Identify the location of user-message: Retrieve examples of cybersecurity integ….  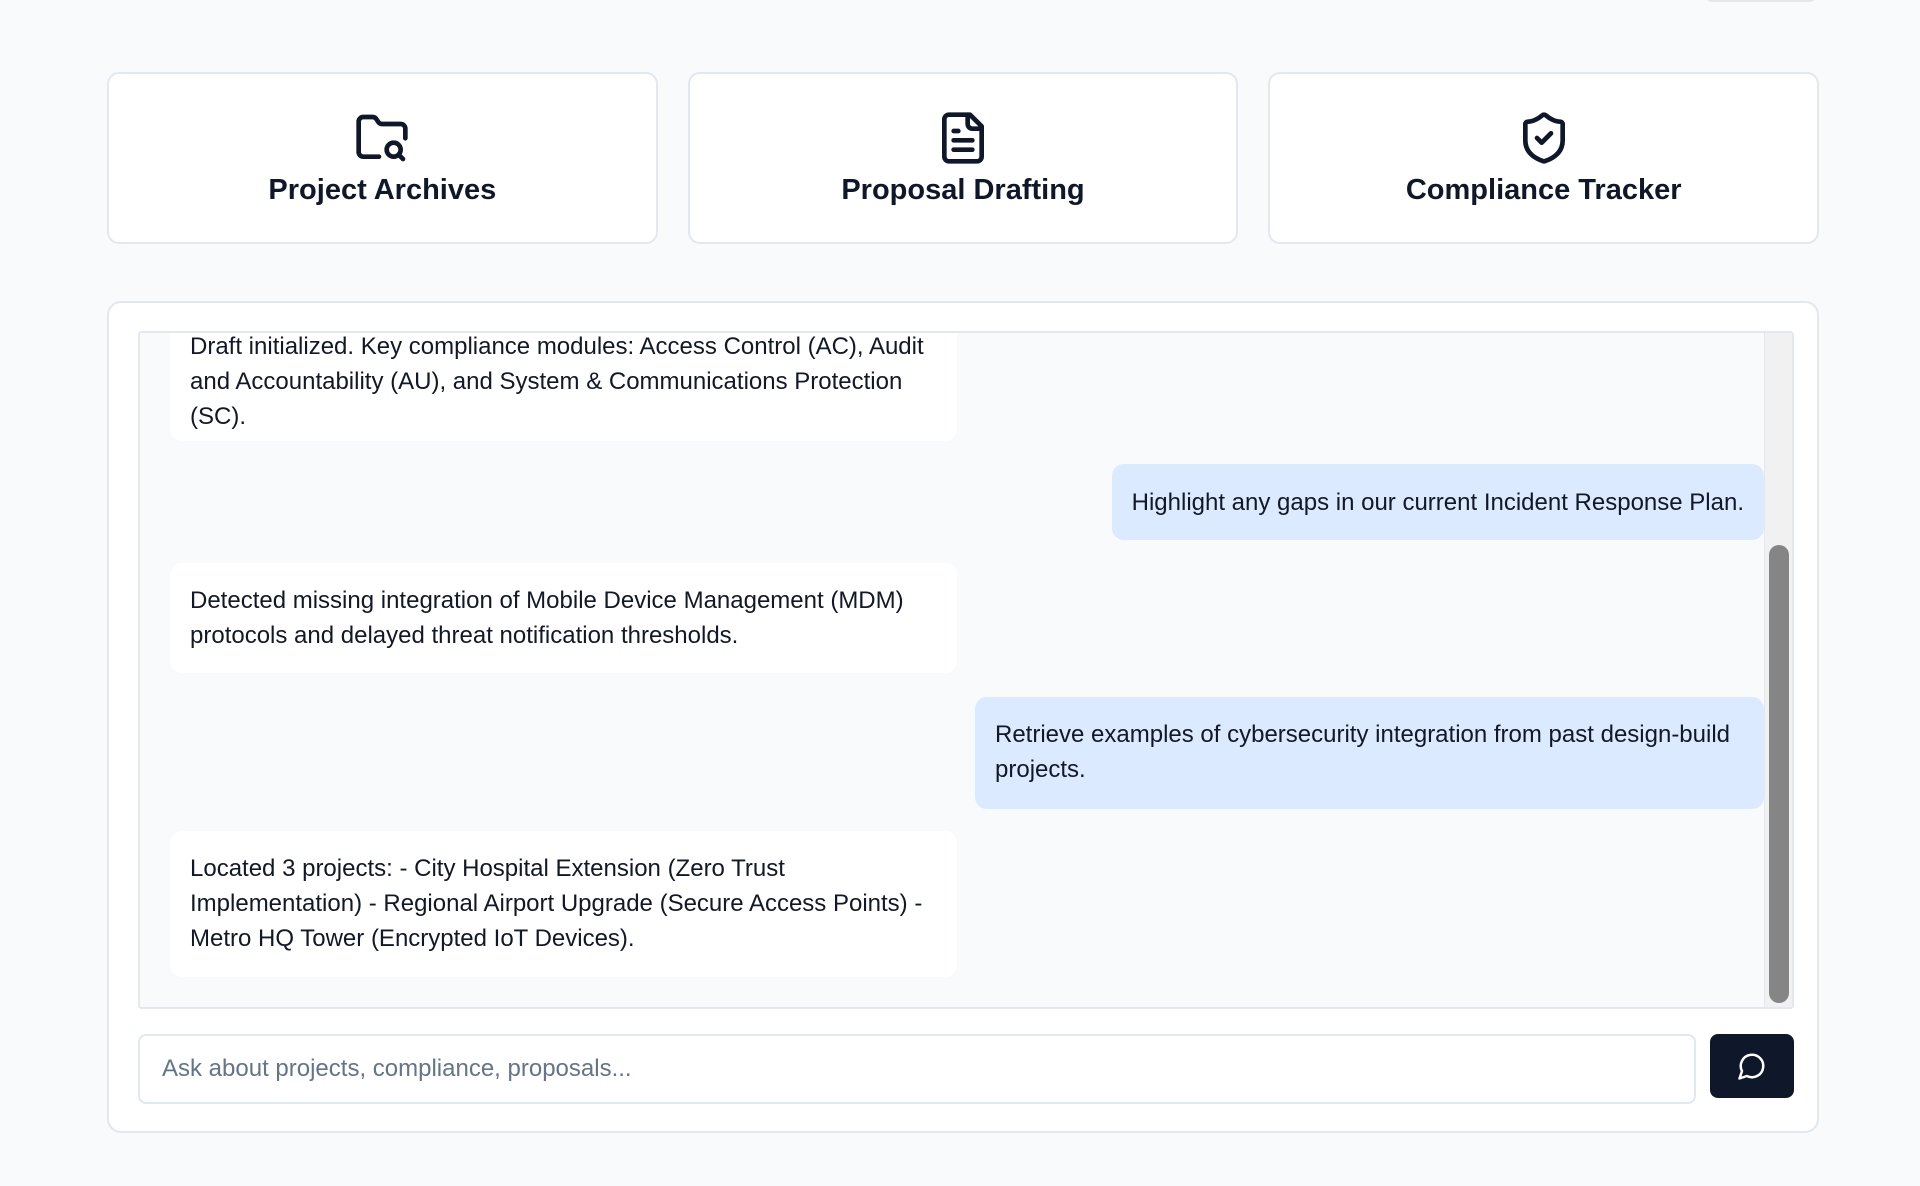
(1369, 753).